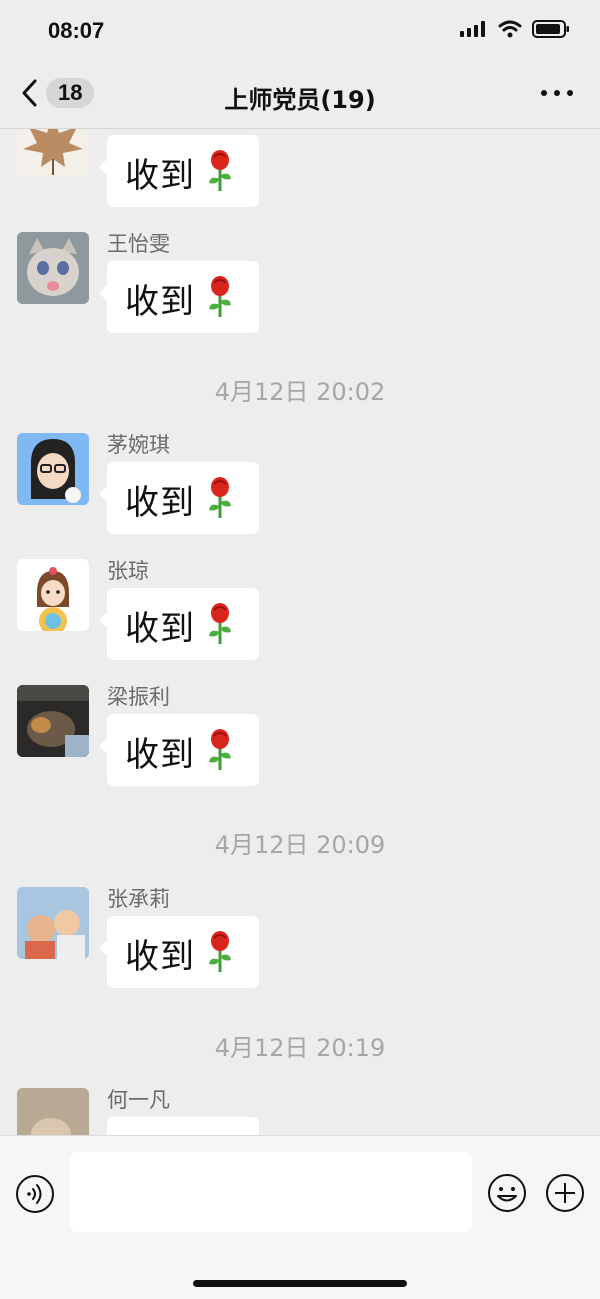  I want to click on blurred-photo-avatar-icon, so click(53, 1111).